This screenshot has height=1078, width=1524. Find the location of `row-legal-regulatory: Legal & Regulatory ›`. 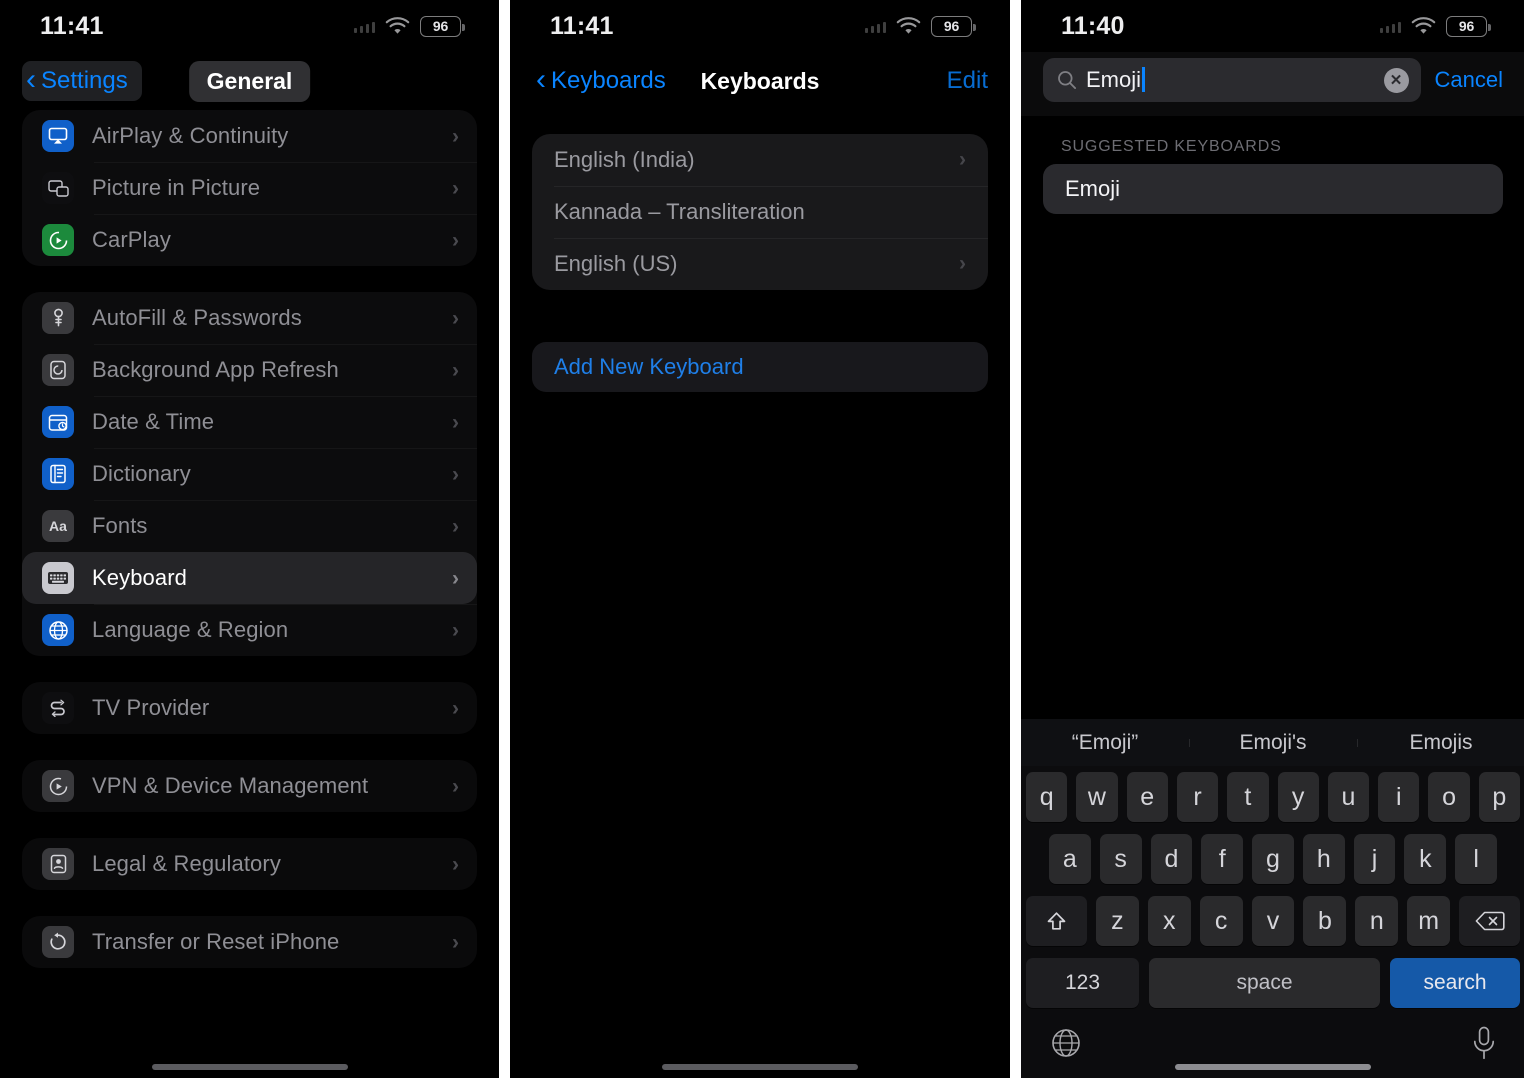

row-legal-regulatory: Legal & Regulatory › is located at coordinates (249, 864).